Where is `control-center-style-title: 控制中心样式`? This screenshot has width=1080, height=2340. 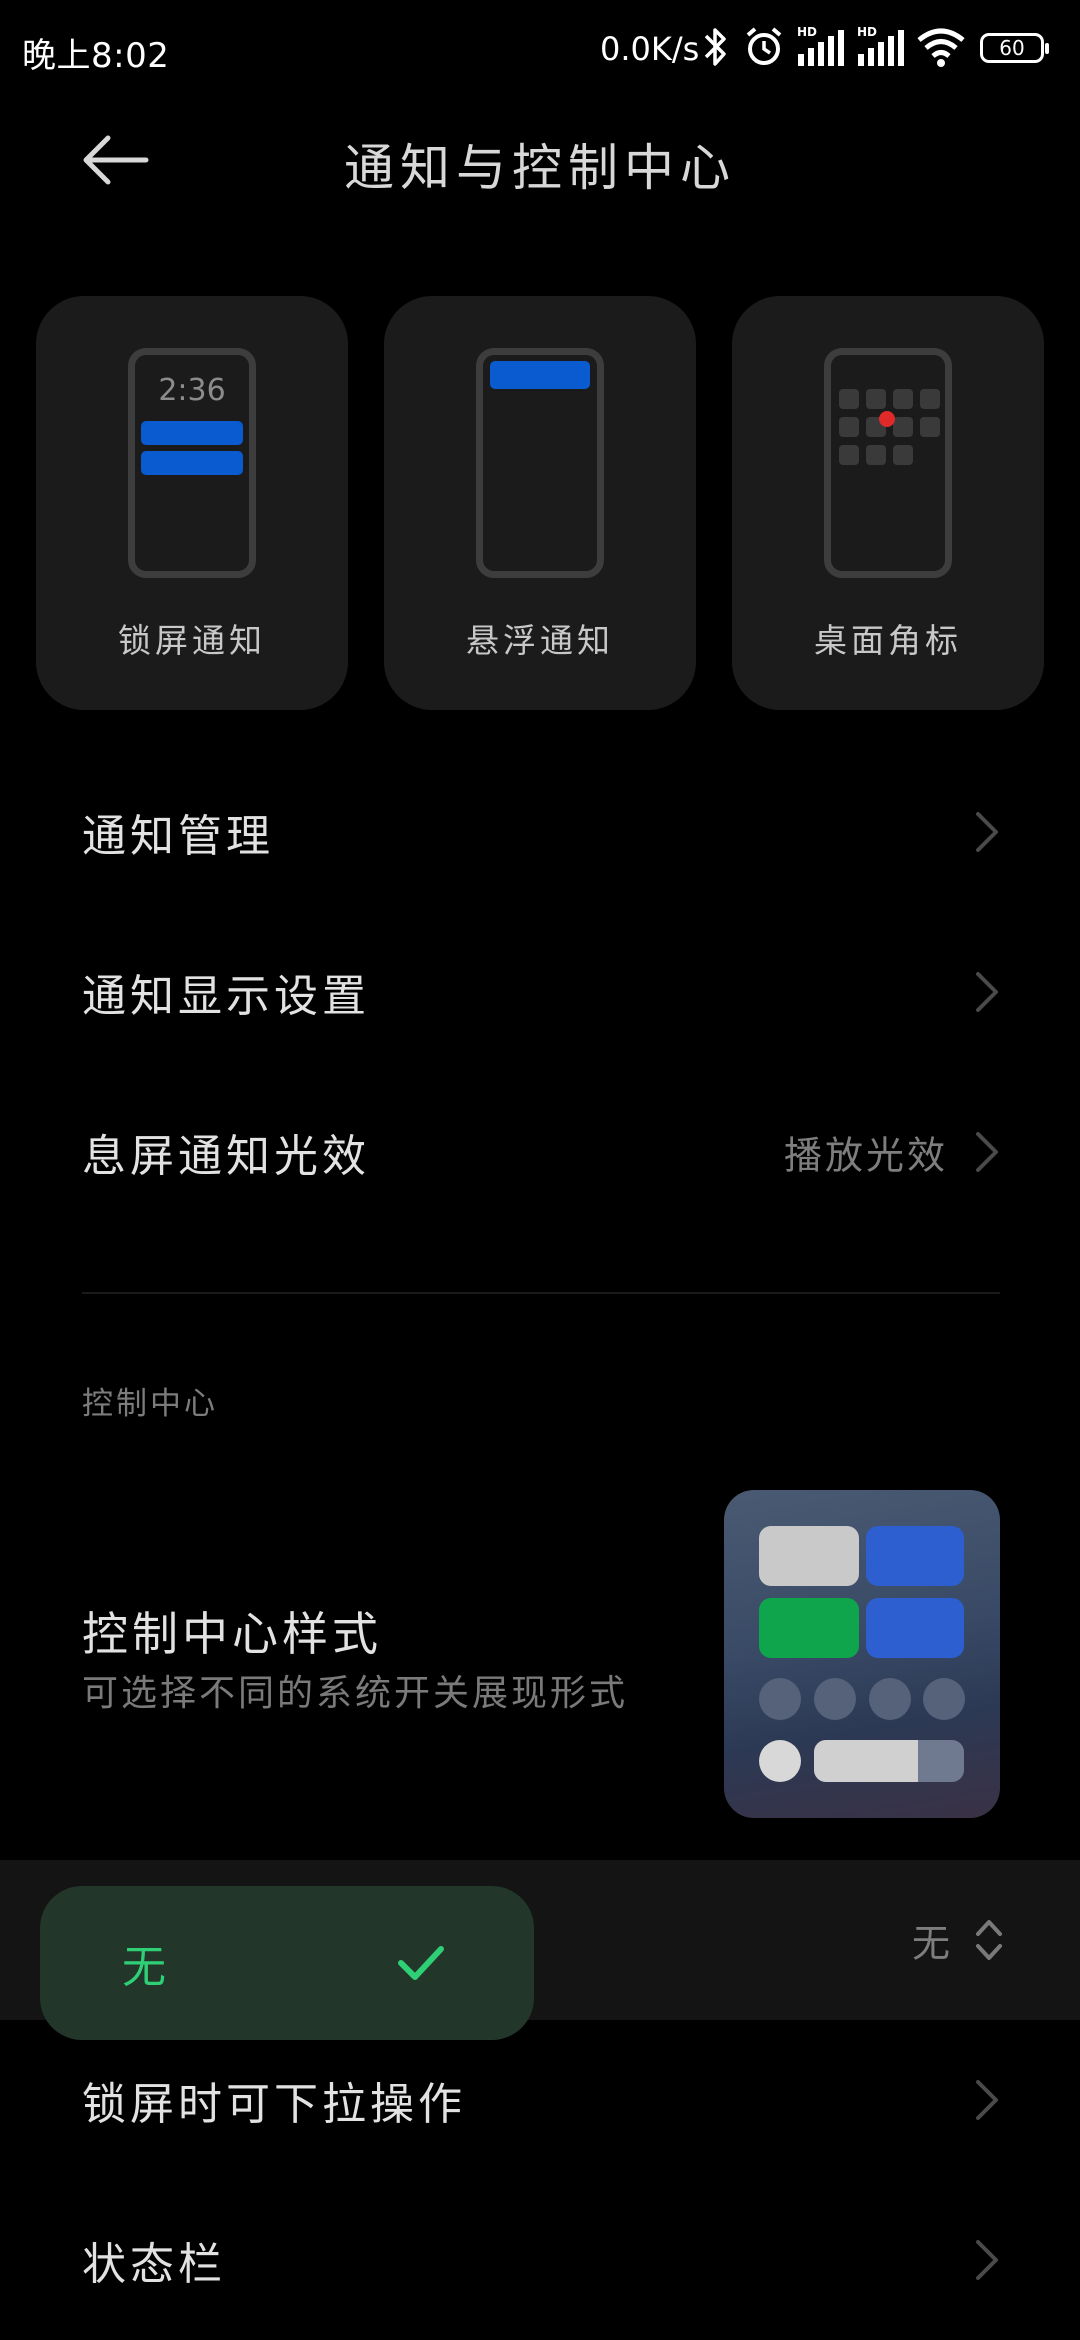
control-center-style-title: 控制中心样式 is located at coordinates (232, 1634).